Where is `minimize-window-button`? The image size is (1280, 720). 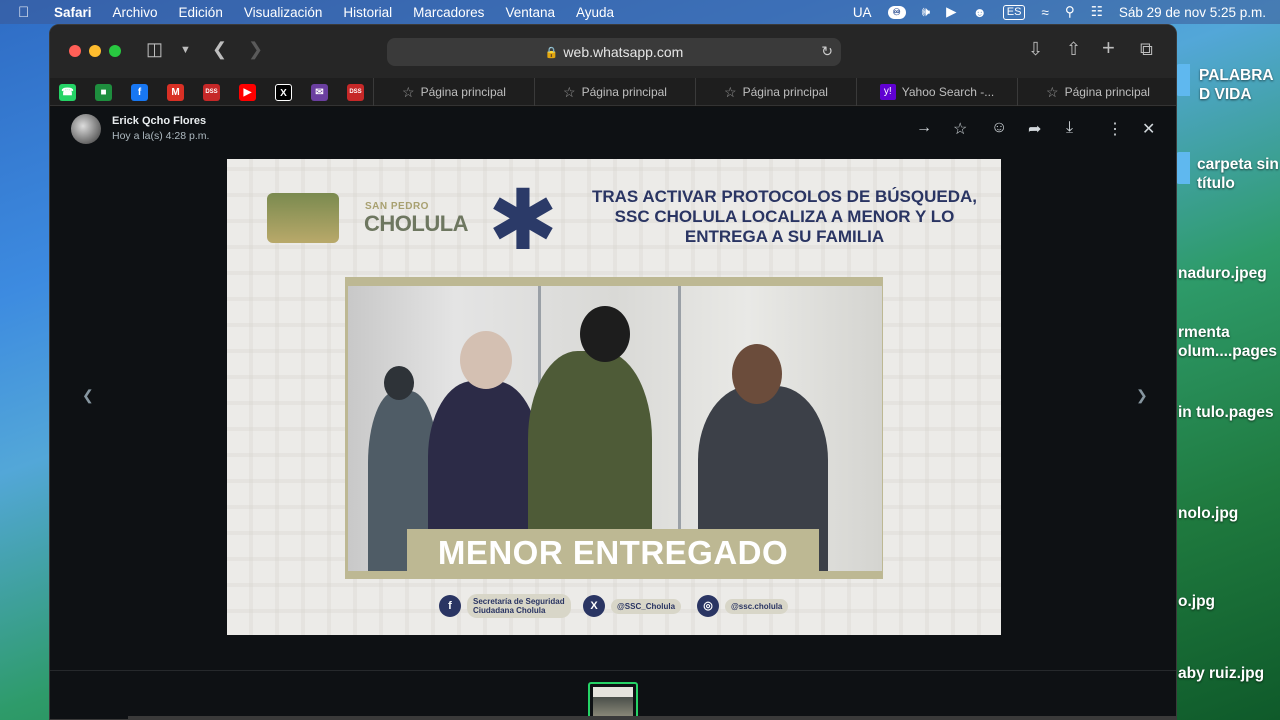 minimize-window-button is located at coordinates (95, 51).